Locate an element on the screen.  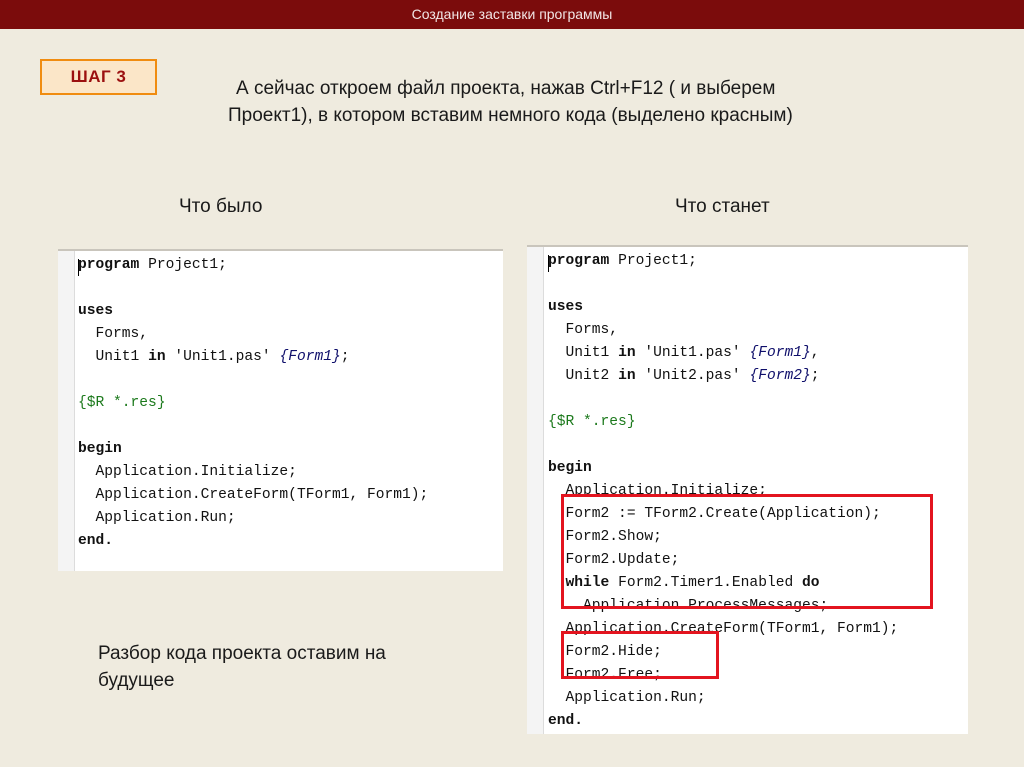
code-token: Application.Initialize; is located at coordinates (187, 472).